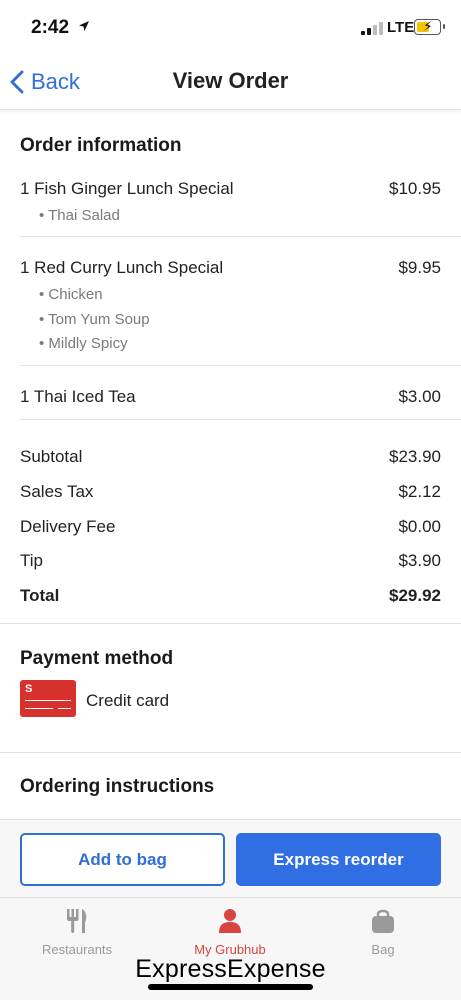  Describe the element at coordinates (127, 188) in the screenshot. I see `item-name: 1 Fish Ginger Lunch Special` at that location.